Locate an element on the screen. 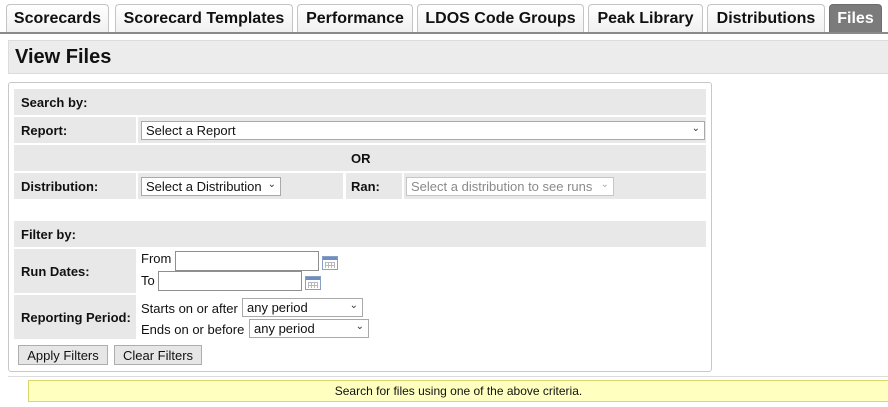 The image size is (888, 407). report-select: Select a Report ⌄ is located at coordinates (423, 130).